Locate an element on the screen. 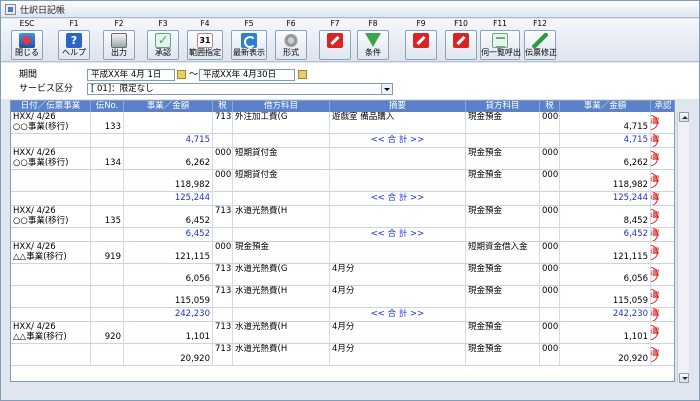 The height and width of the screenshot is (401, 700). table-cell: 133 is located at coordinates (107, 122).